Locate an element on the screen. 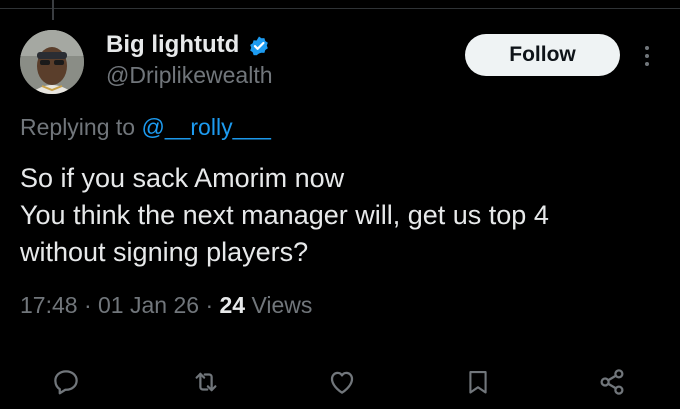  views-count: 24 is located at coordinates (232, 305).